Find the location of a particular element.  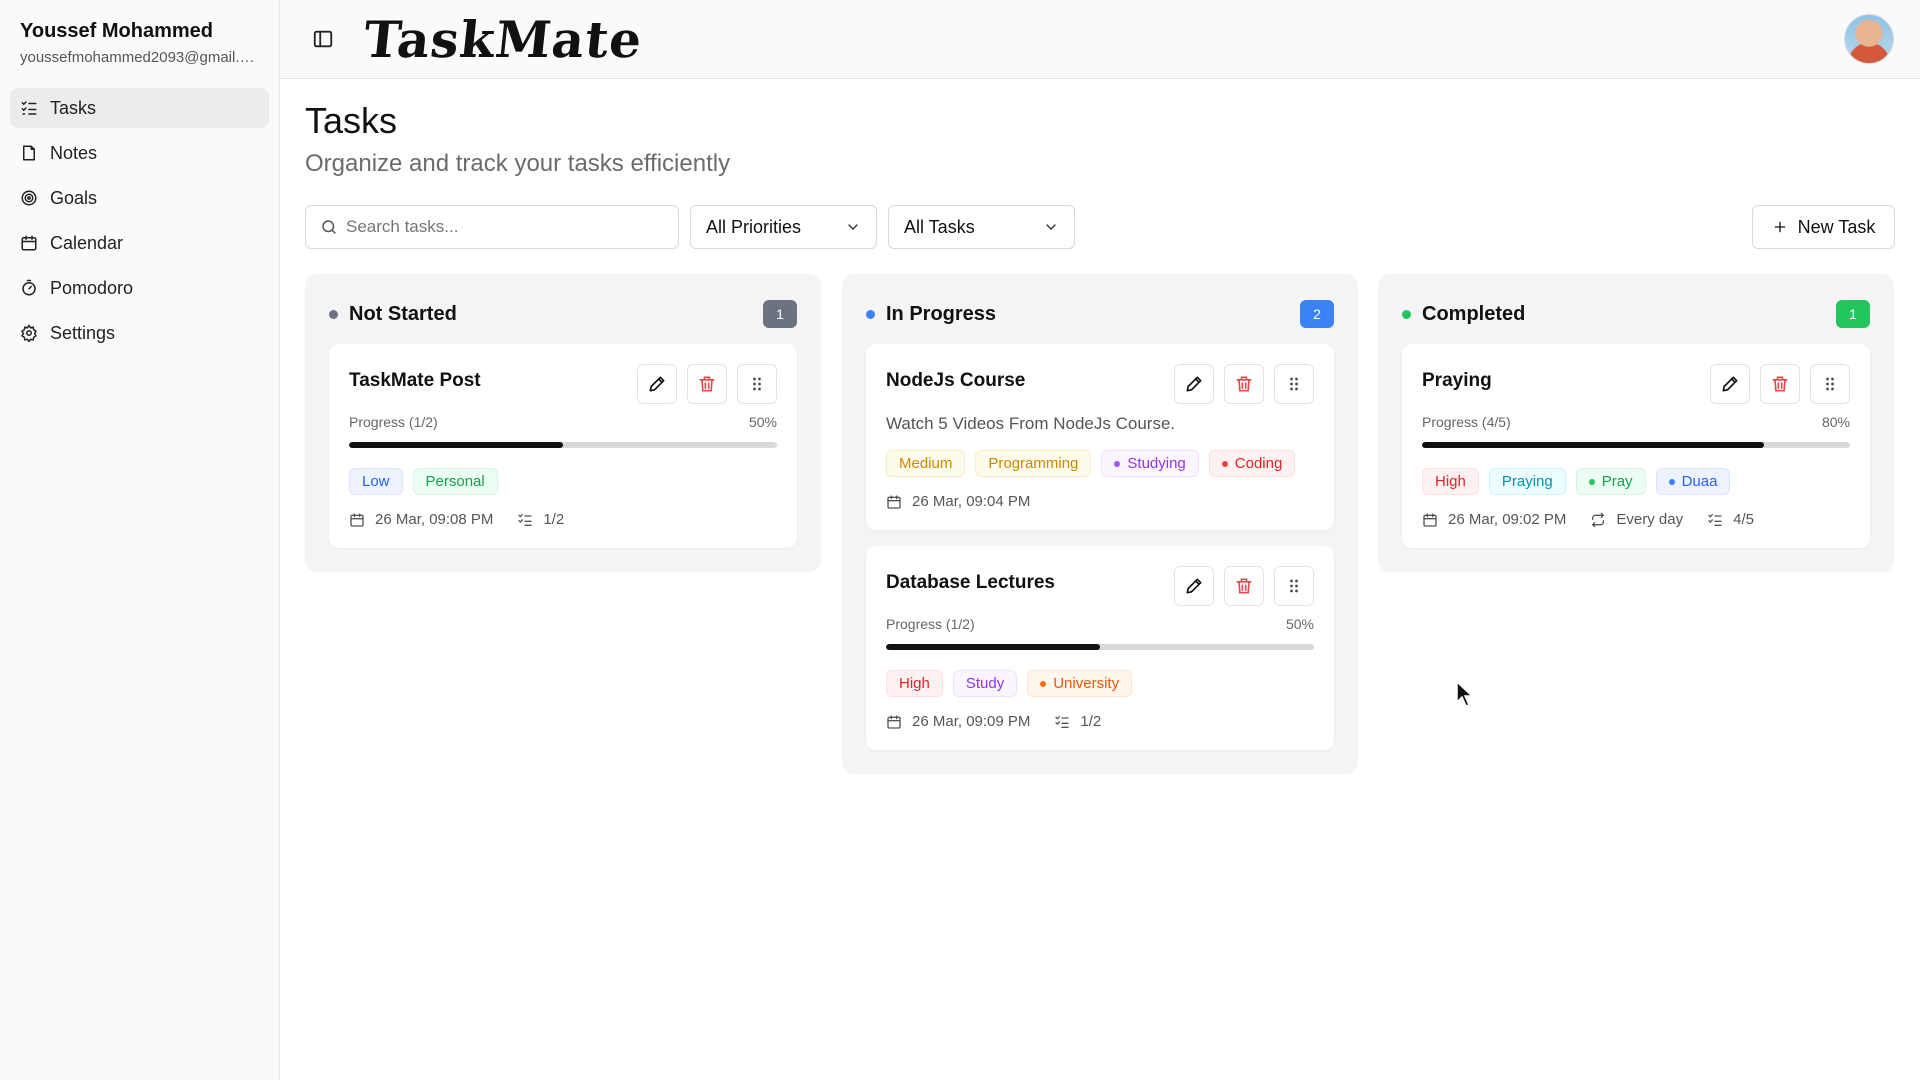

brand-logo: TaskMate is located at coordinates (503, 39).